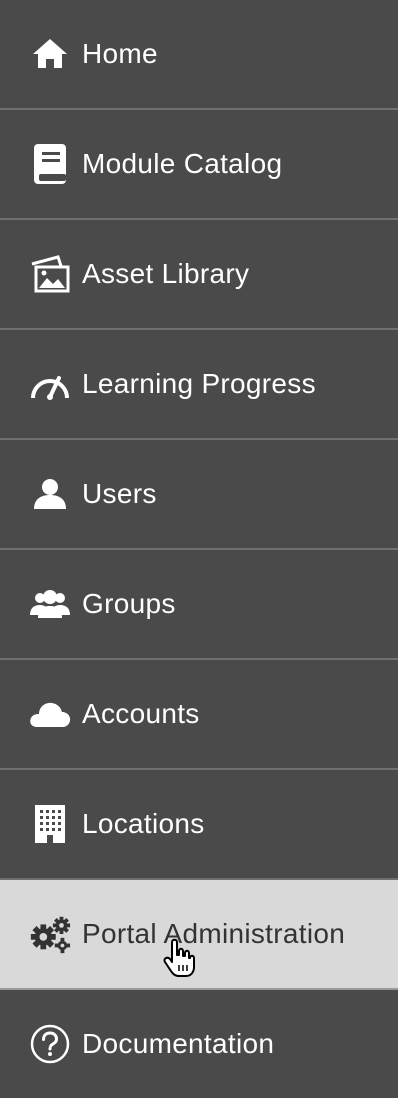  Describe the element at coordinates (199, 605) in the screenshot. I see `nav-item-groups: Groups` at that location.